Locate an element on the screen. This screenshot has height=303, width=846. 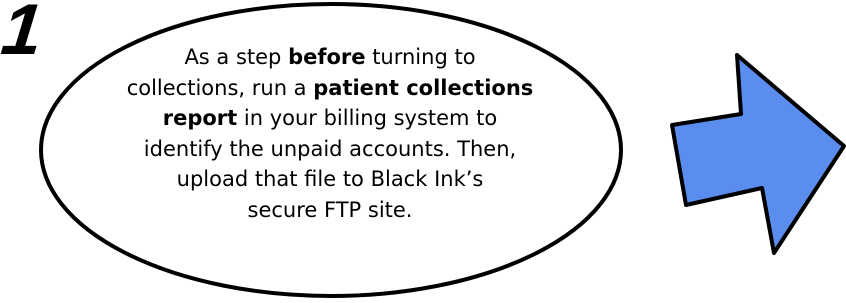
right-arrow-icon is located at coordinates (758, 154).